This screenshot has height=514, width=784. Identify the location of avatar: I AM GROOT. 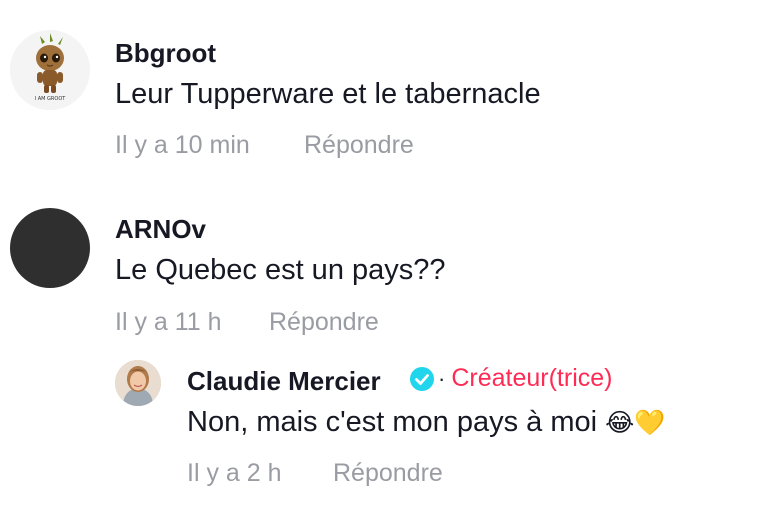
(50, 70).